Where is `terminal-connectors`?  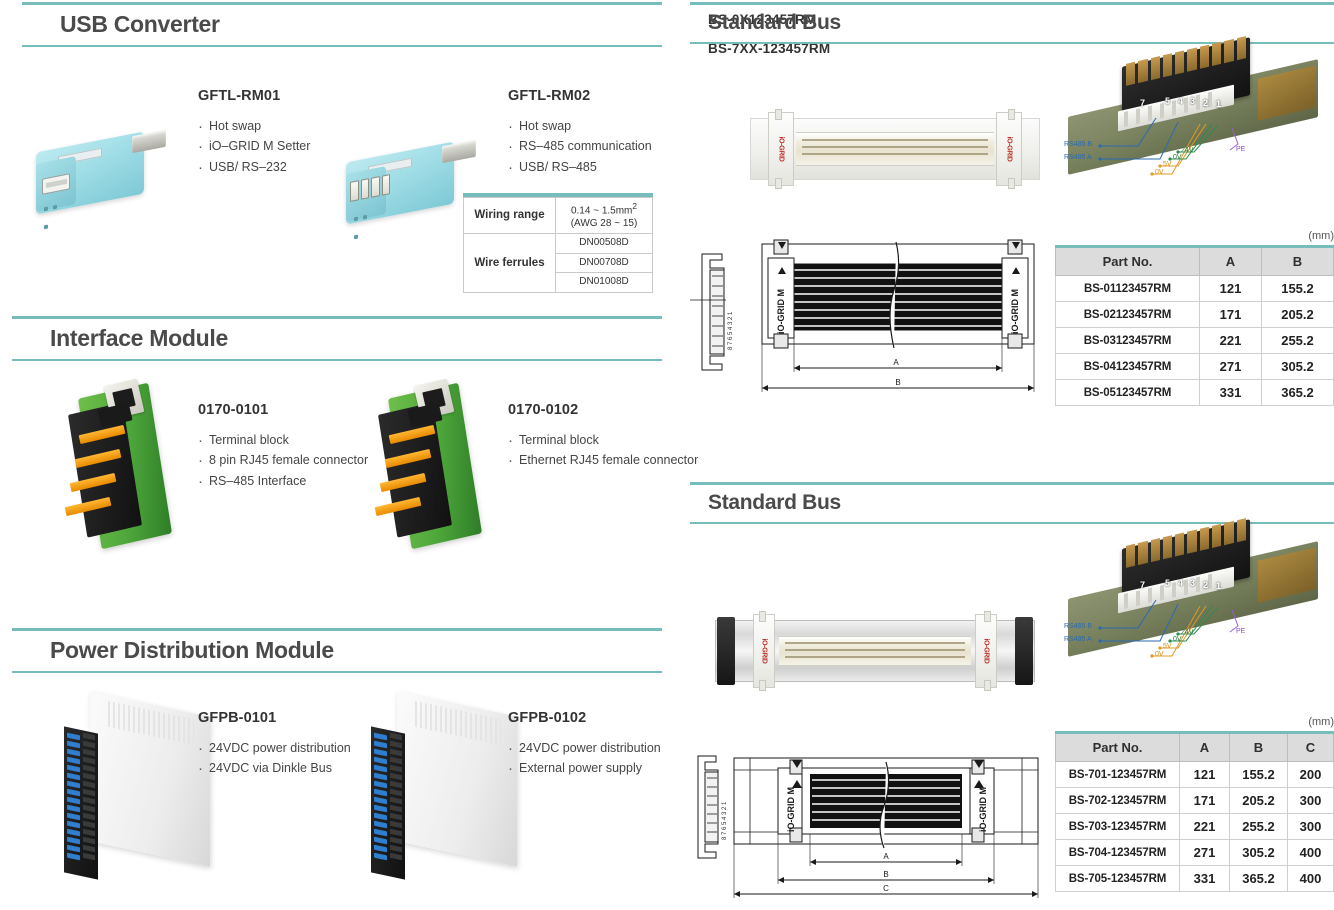 terminal-connectors is located at coordinates (73, 803).